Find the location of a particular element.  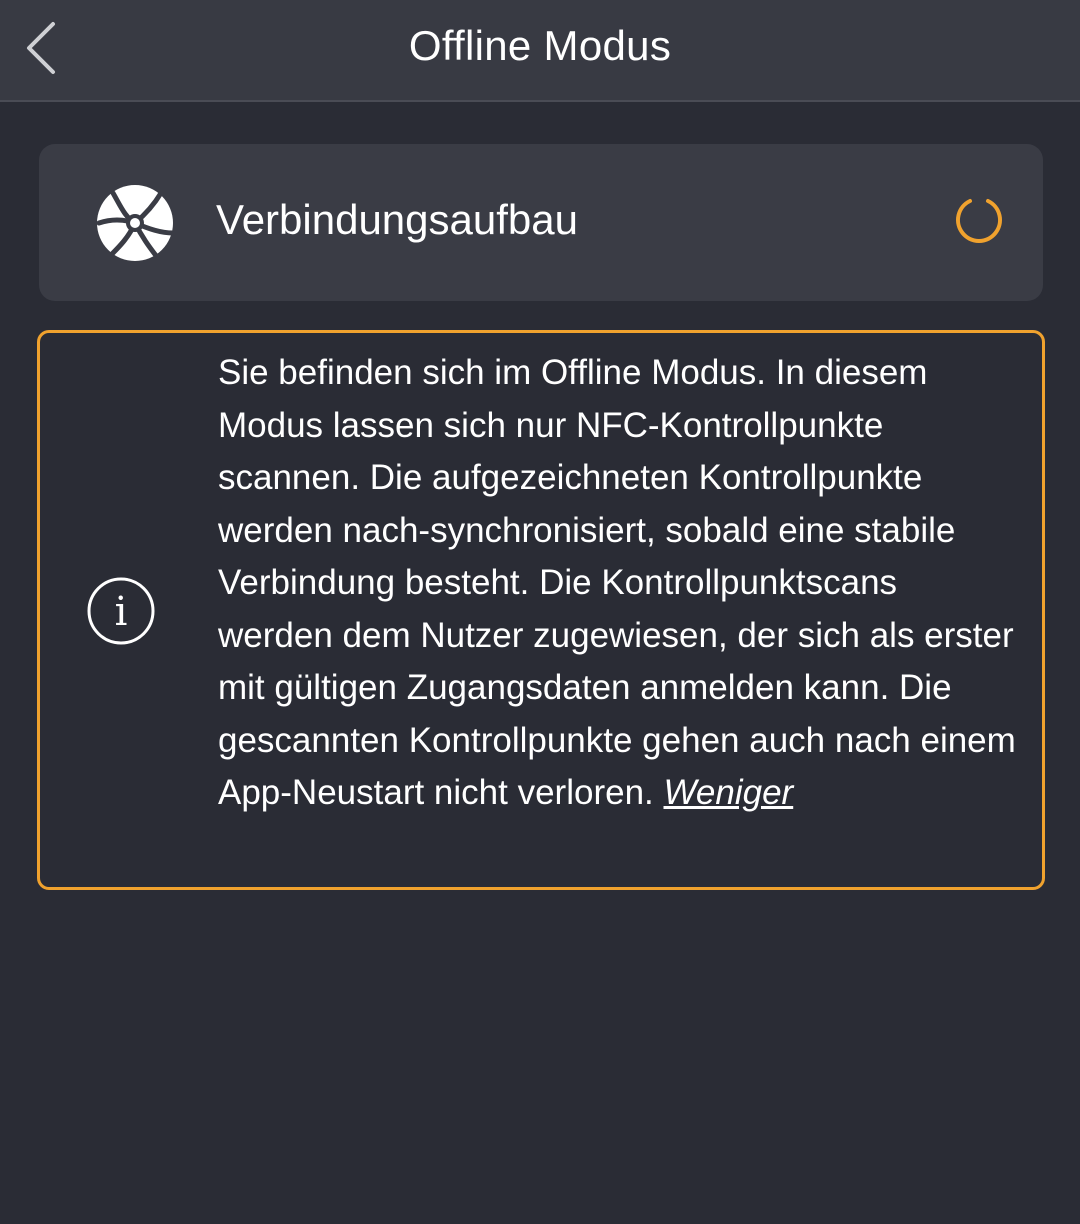

page-title: Offline Modus is located at coordinates (540, 45).